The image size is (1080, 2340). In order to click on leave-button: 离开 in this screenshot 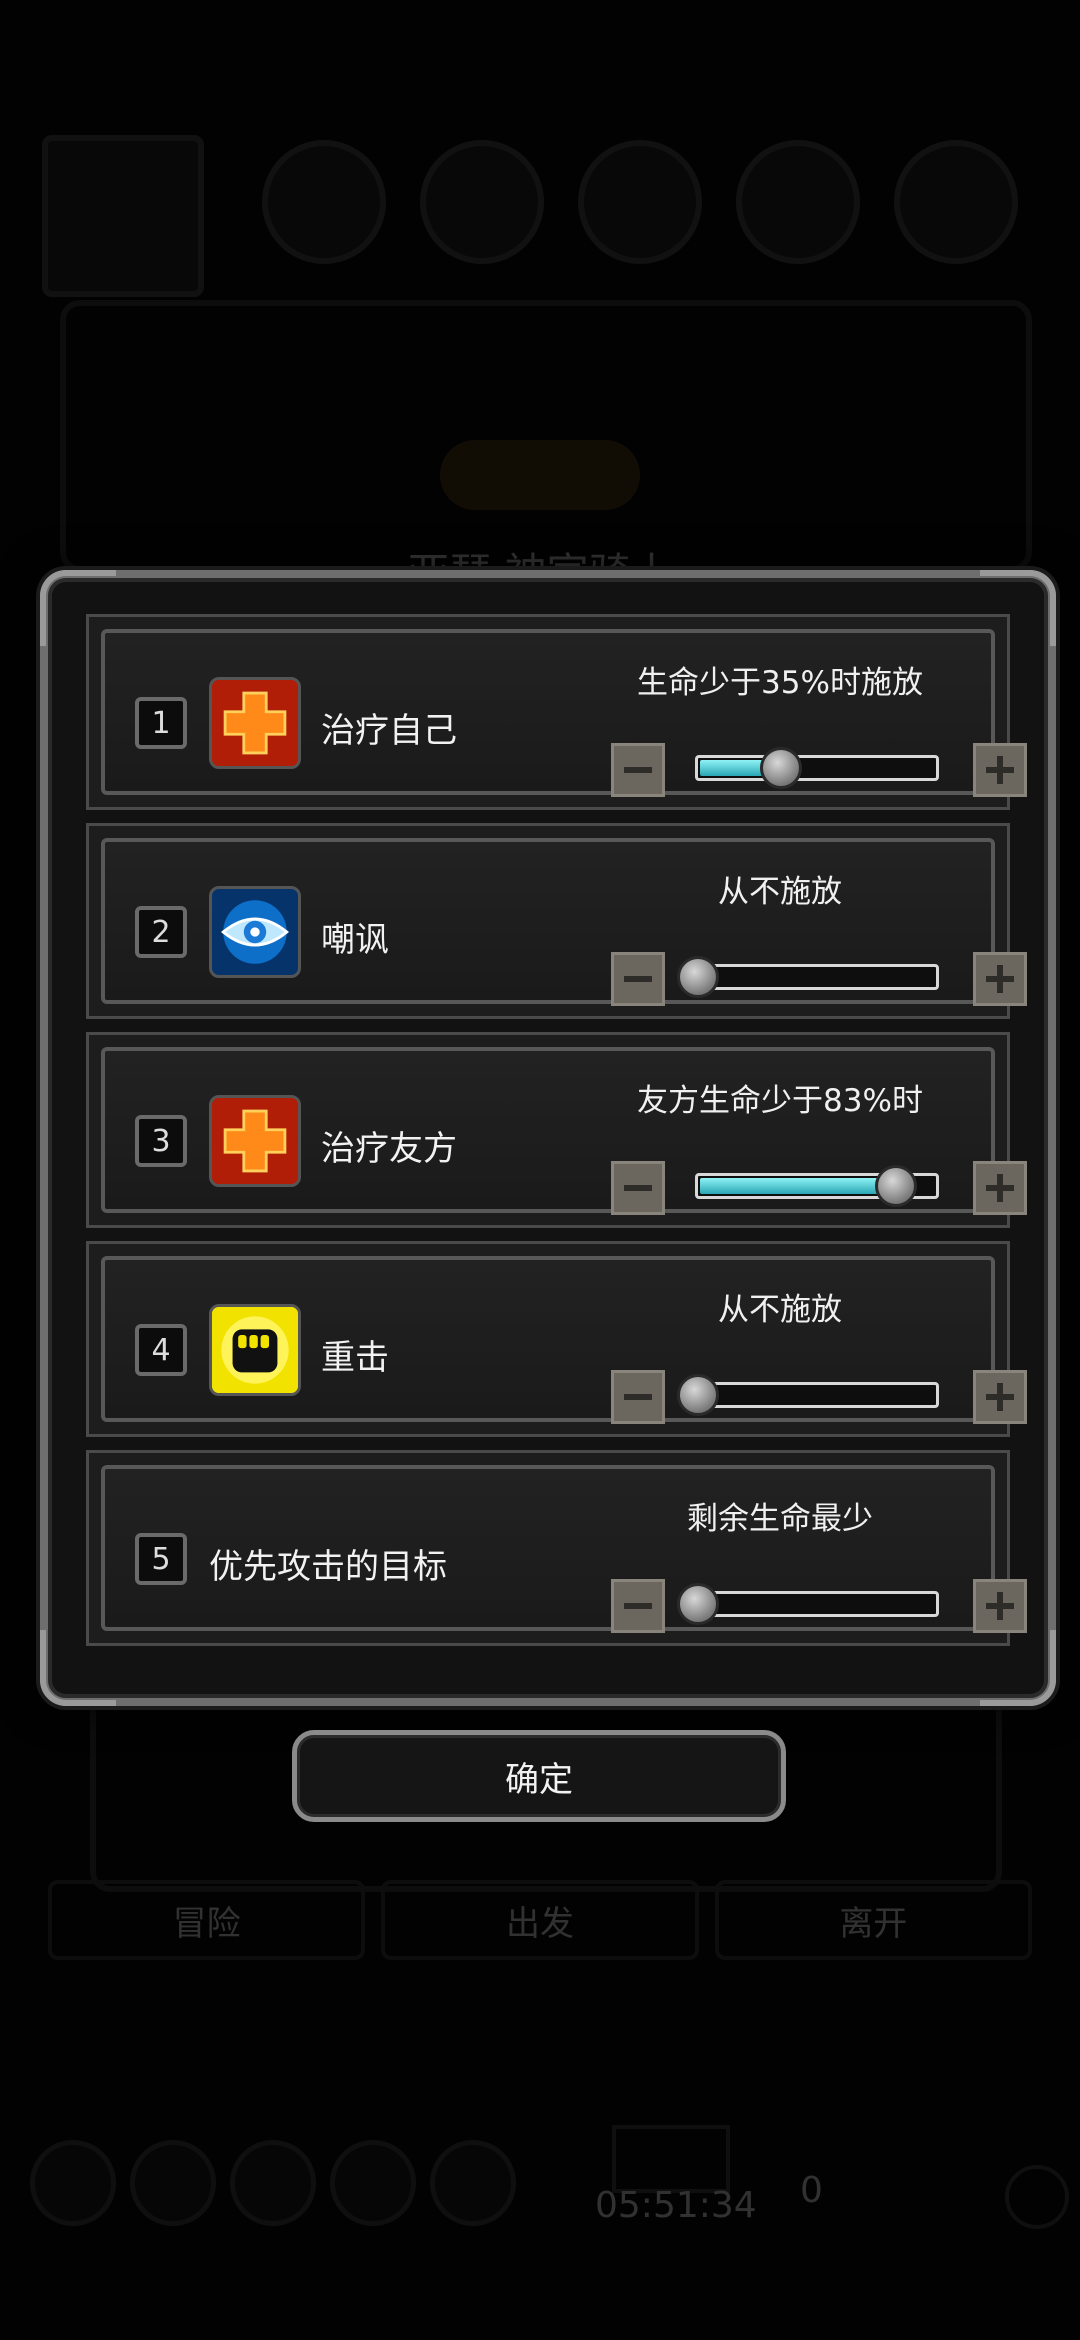, I will do `click(873, 1920)`.